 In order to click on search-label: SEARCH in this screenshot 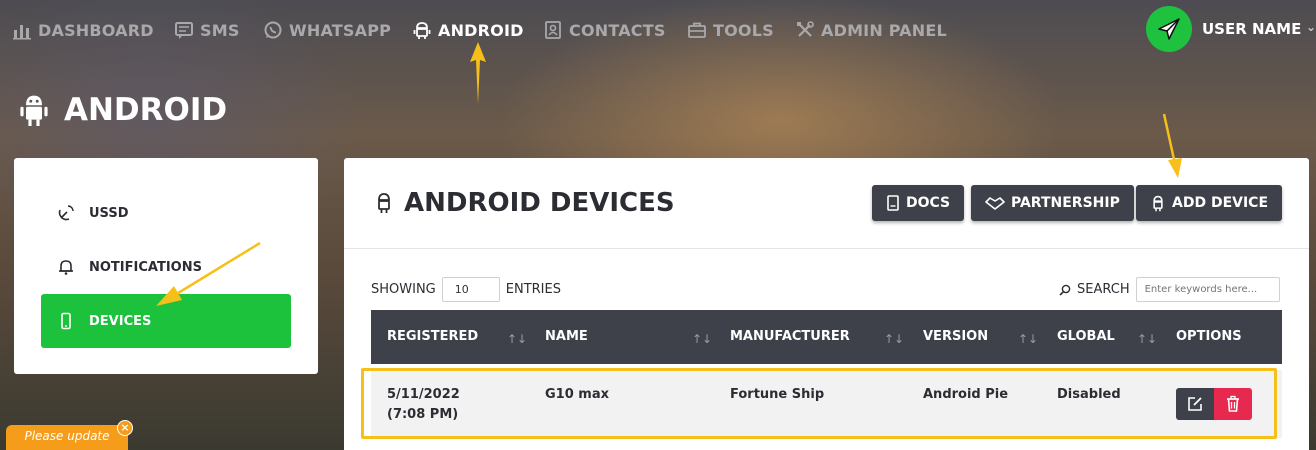, I will do `click(1103, 289)`.